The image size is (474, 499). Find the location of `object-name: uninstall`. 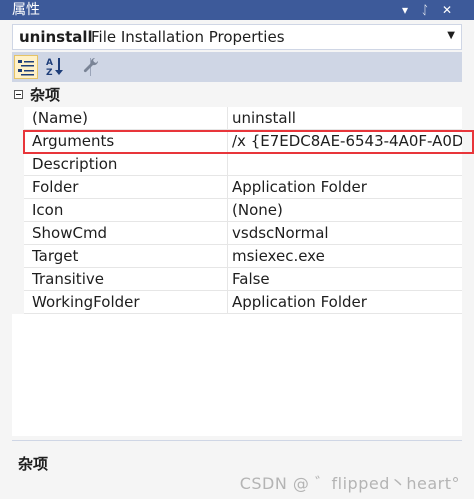

object-name: uninstall is located at coordinates (56, 37).